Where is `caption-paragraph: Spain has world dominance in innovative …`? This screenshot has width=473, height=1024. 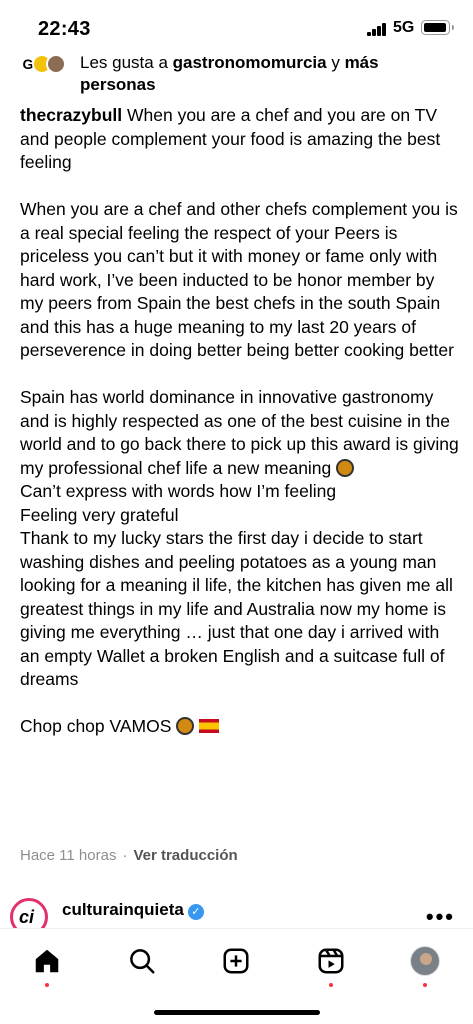 caption-paragraph: Spain has world dominance in innovative … is located at coordinates (239, 432).